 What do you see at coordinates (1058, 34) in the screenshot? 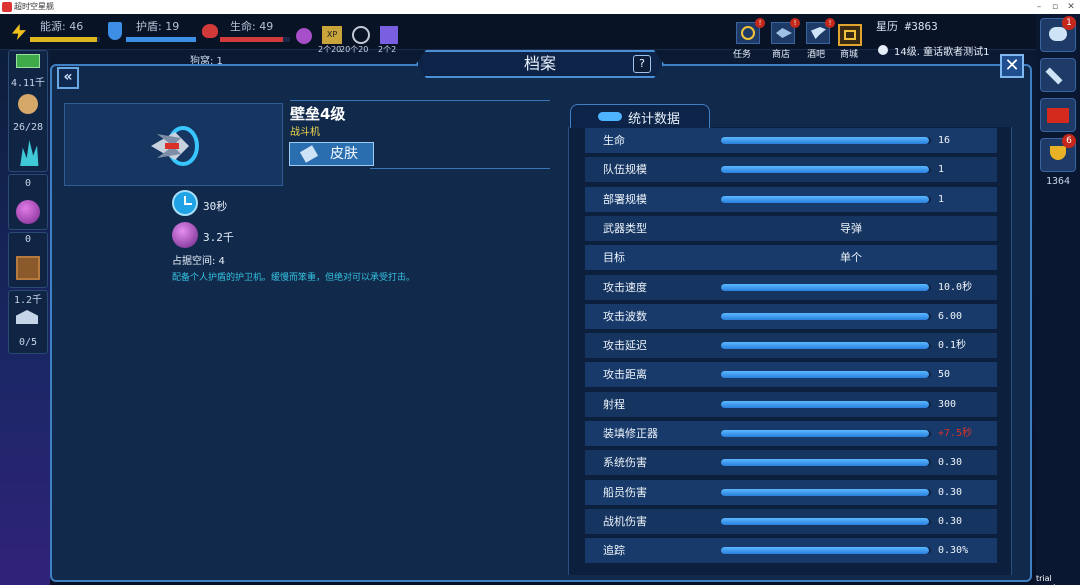
I see `chat-icon` at bounding box center [1058, 34].